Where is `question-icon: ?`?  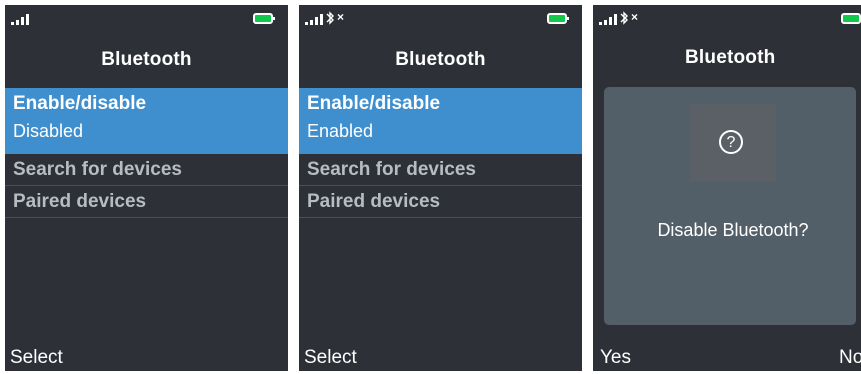 question-icon: ? is located at coordinates (731, 142).